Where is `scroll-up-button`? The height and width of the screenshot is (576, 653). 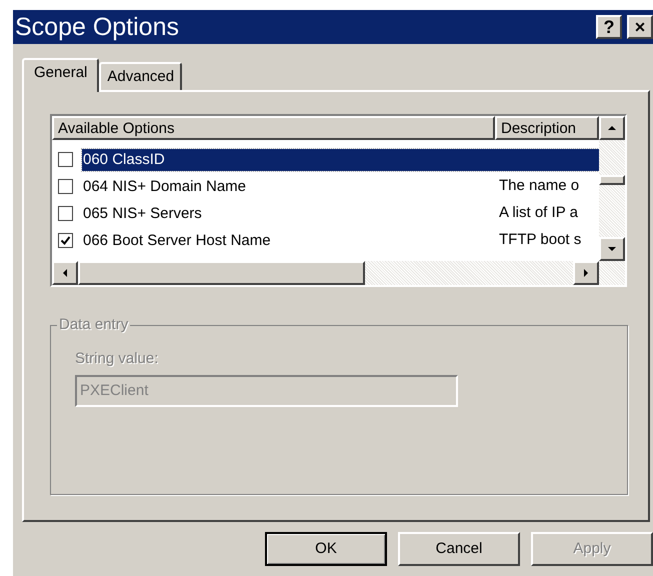
scroll-up-button is located at coordinates (612, 128).